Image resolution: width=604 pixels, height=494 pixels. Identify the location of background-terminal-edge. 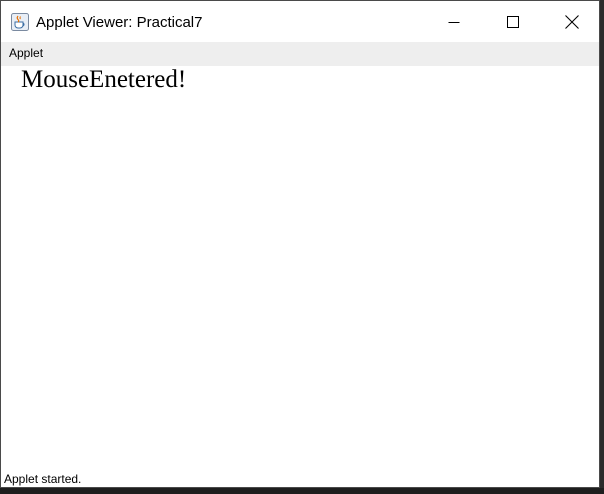
(602, 247).